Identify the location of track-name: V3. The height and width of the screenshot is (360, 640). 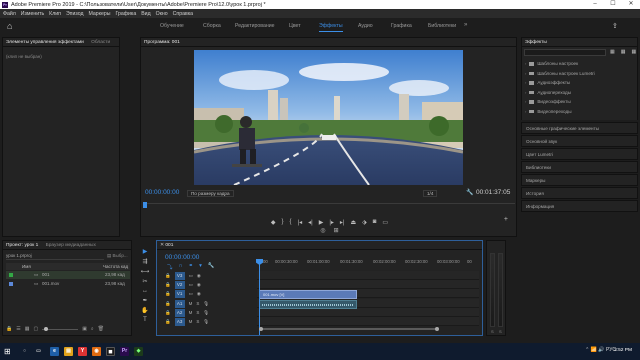
(179, 275).